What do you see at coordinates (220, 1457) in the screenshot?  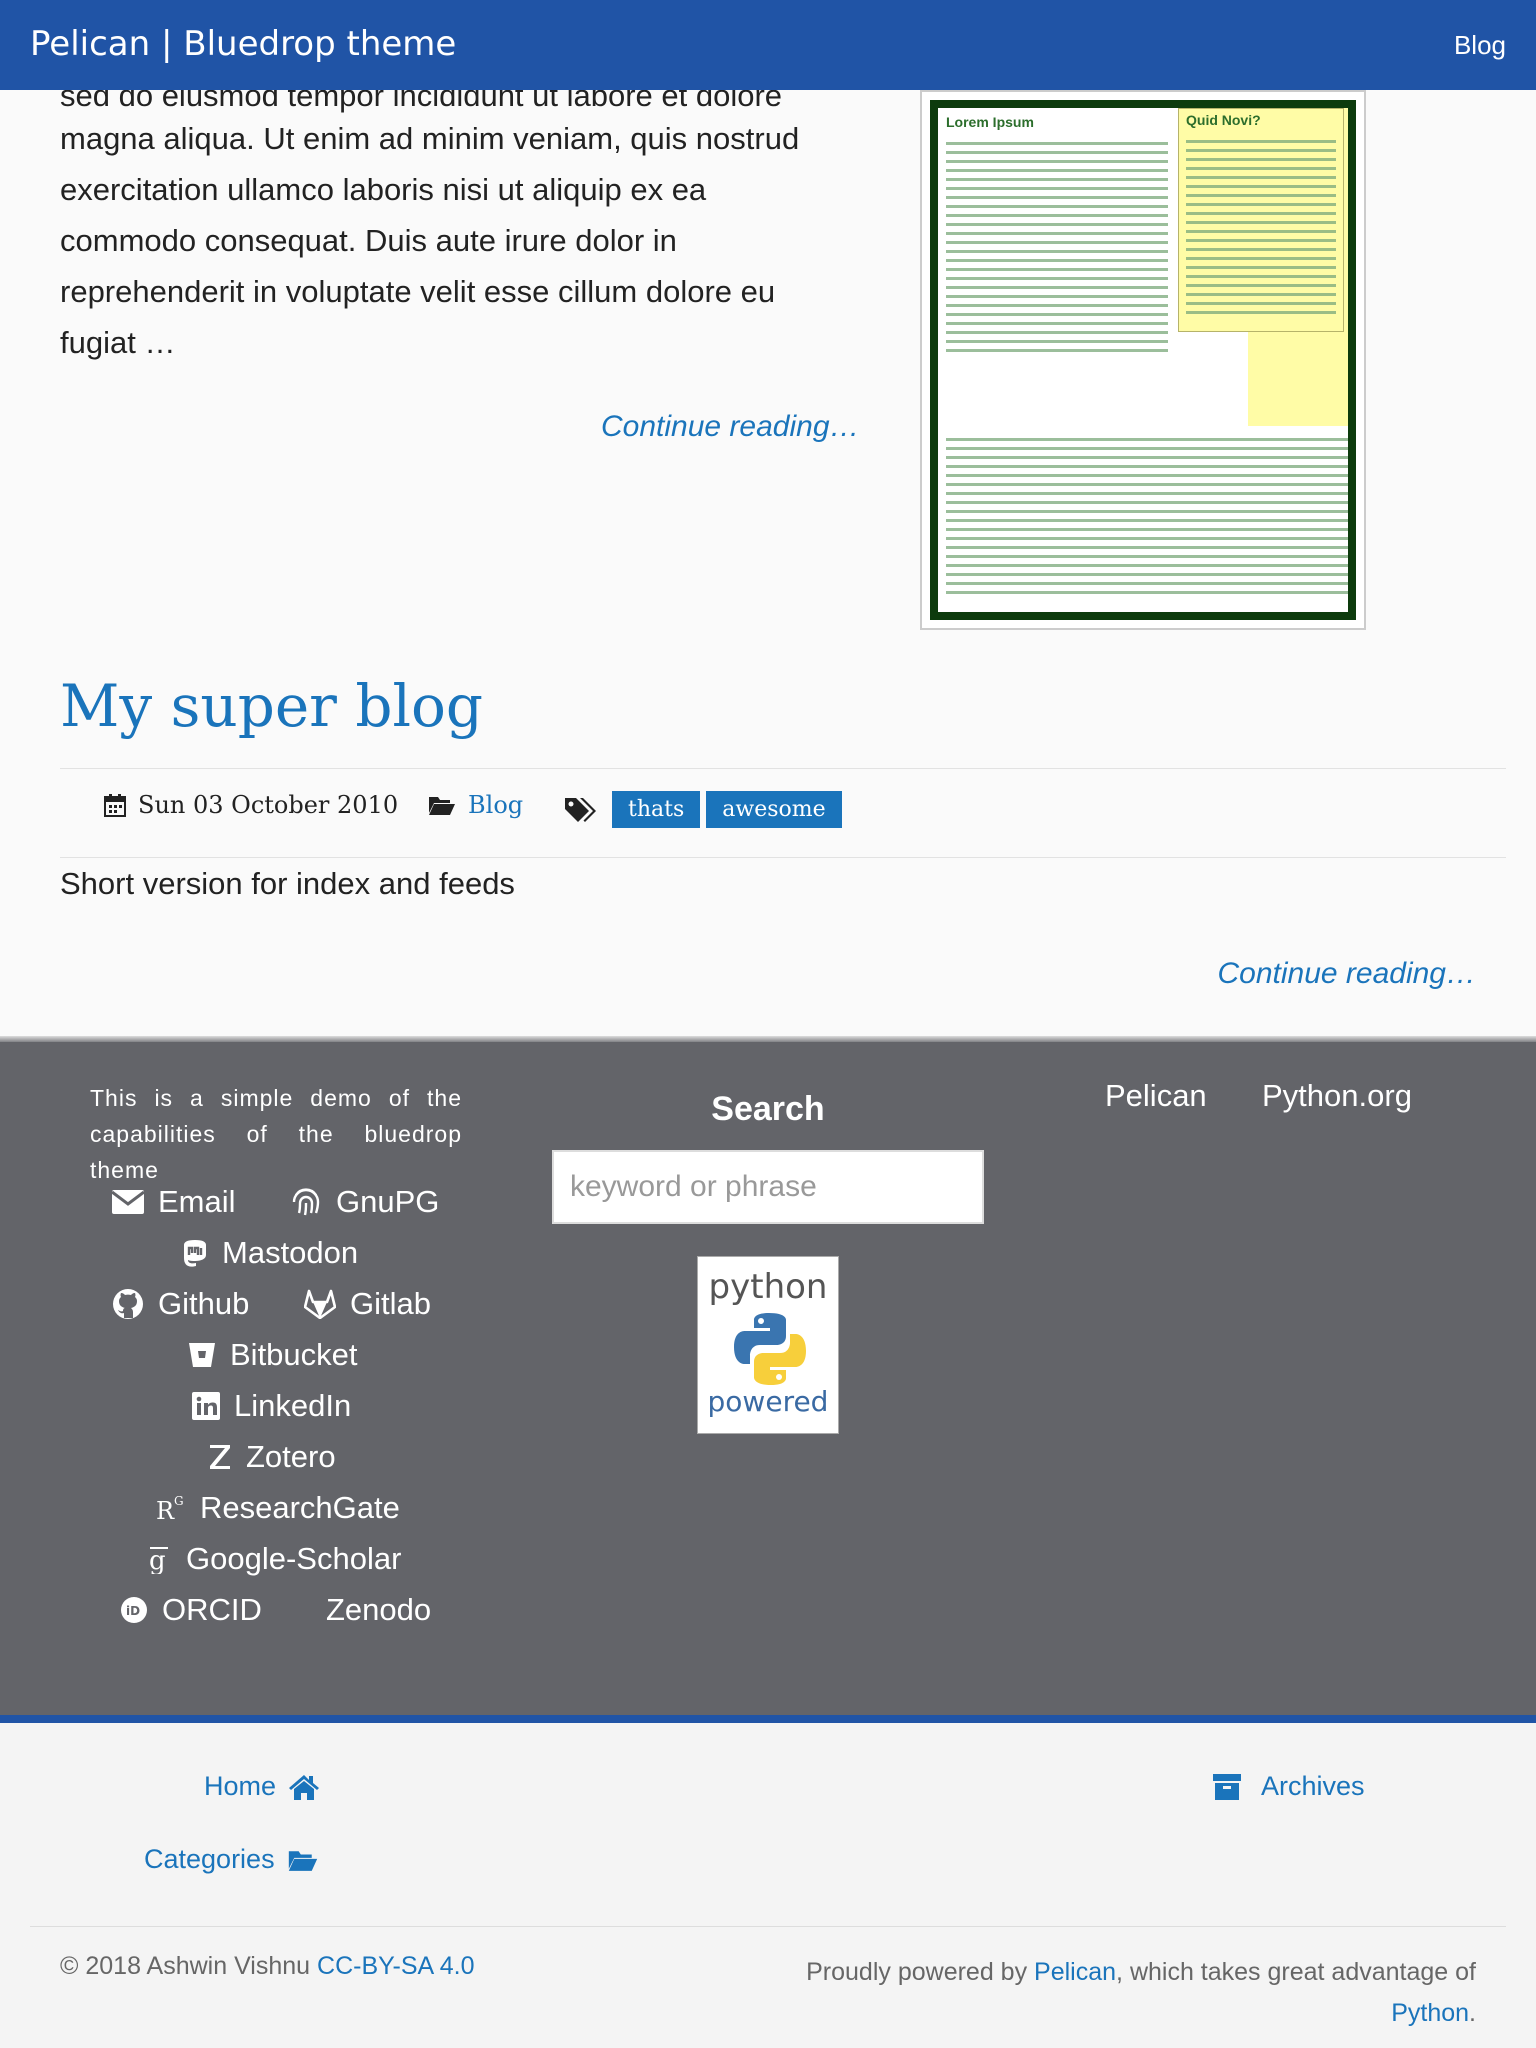 I see `zotero-icon` at bounding box center [220, 1457].